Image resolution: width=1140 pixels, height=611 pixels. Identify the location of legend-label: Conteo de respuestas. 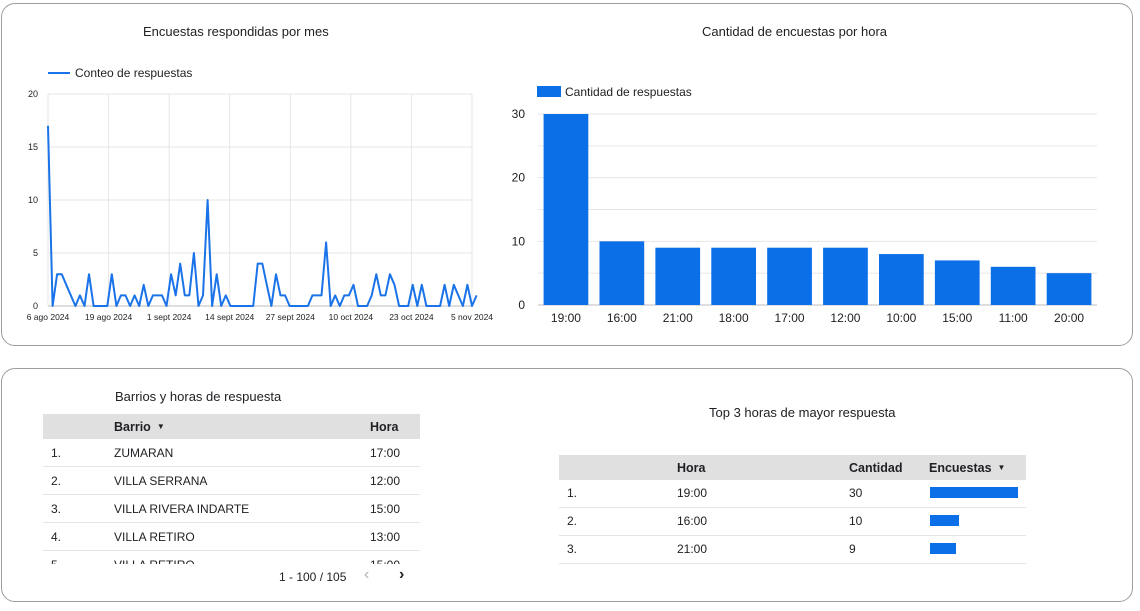
(133, 73).